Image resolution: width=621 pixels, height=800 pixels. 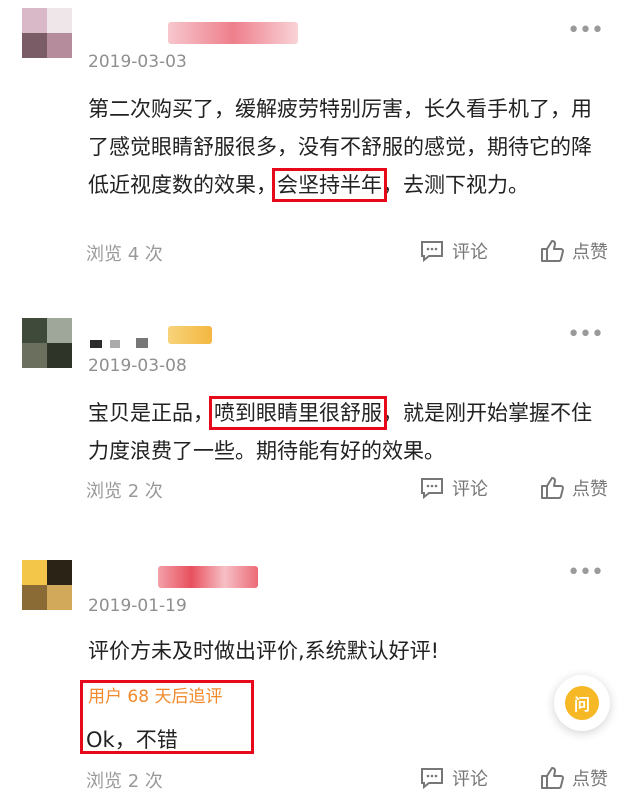 I want to click on followup-text: Ok，不错, so click(x=132, y=740).